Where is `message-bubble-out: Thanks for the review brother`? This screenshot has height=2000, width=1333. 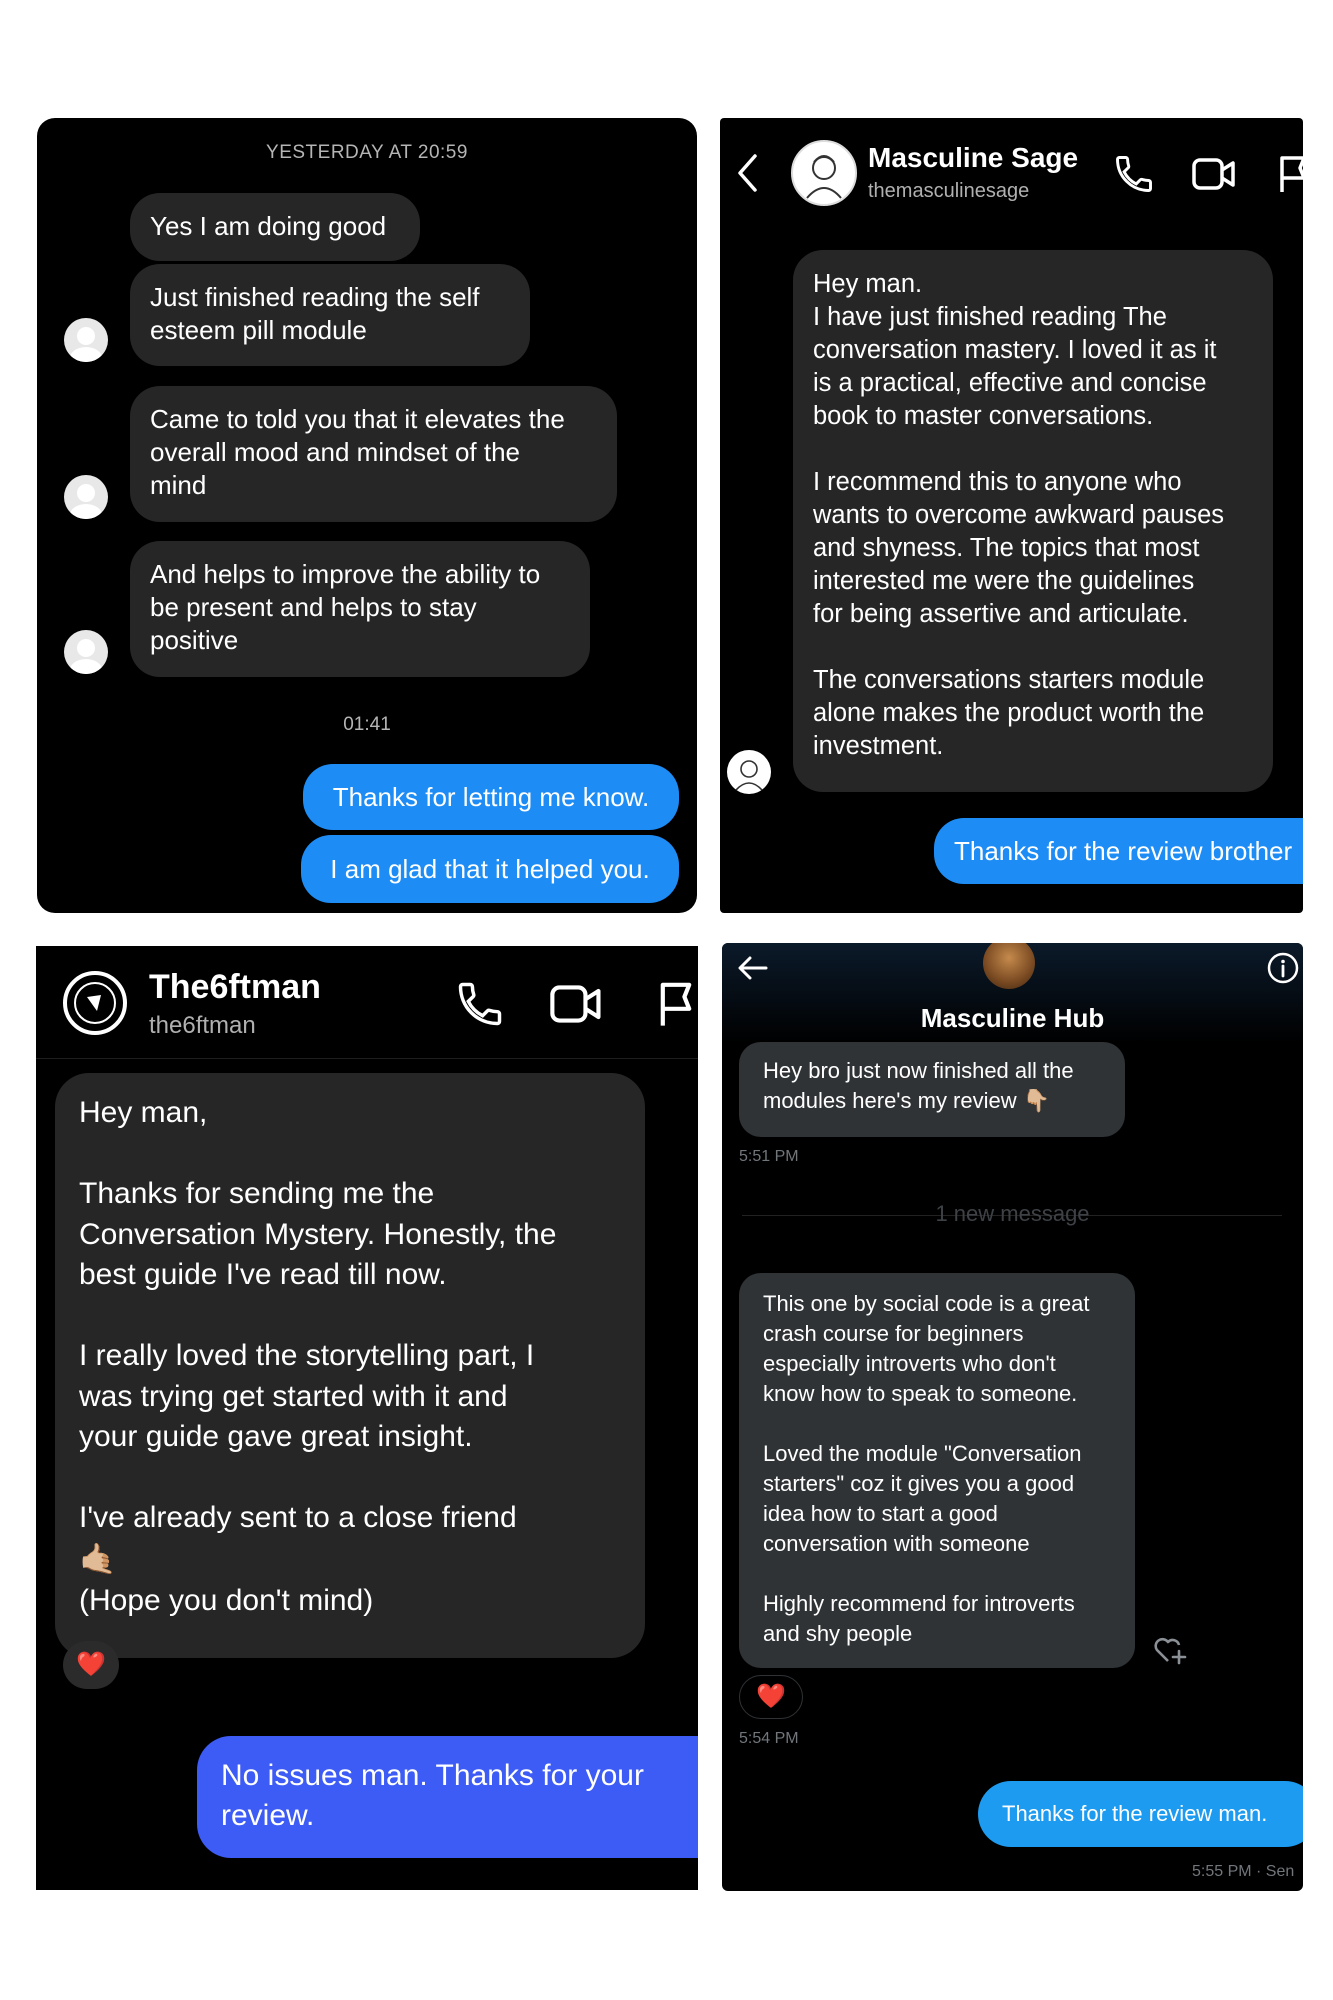 message-bubble-out: Thanks for the review brother is located at coordinates (1118, 851).